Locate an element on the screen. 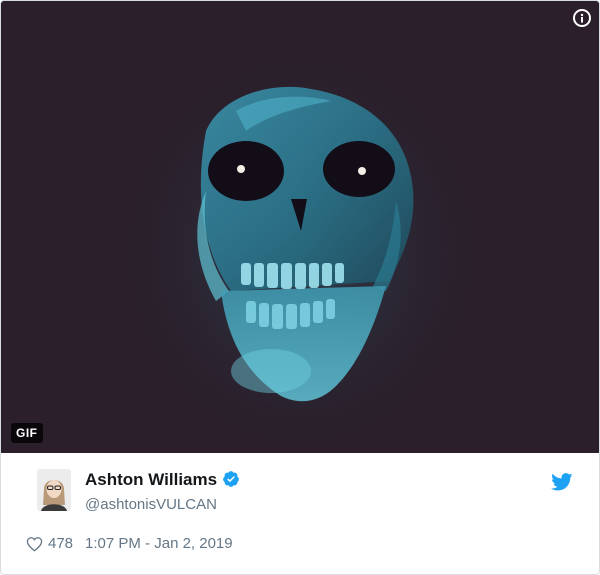 The width and height of the screenshot is (600, 575). like-count: 478 is located at coordinates (61, 543).